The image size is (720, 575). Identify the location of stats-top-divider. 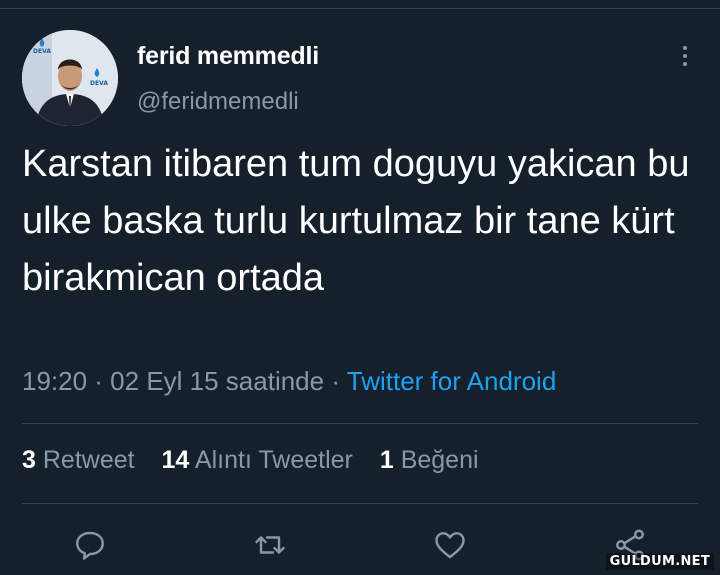
(360, 423).